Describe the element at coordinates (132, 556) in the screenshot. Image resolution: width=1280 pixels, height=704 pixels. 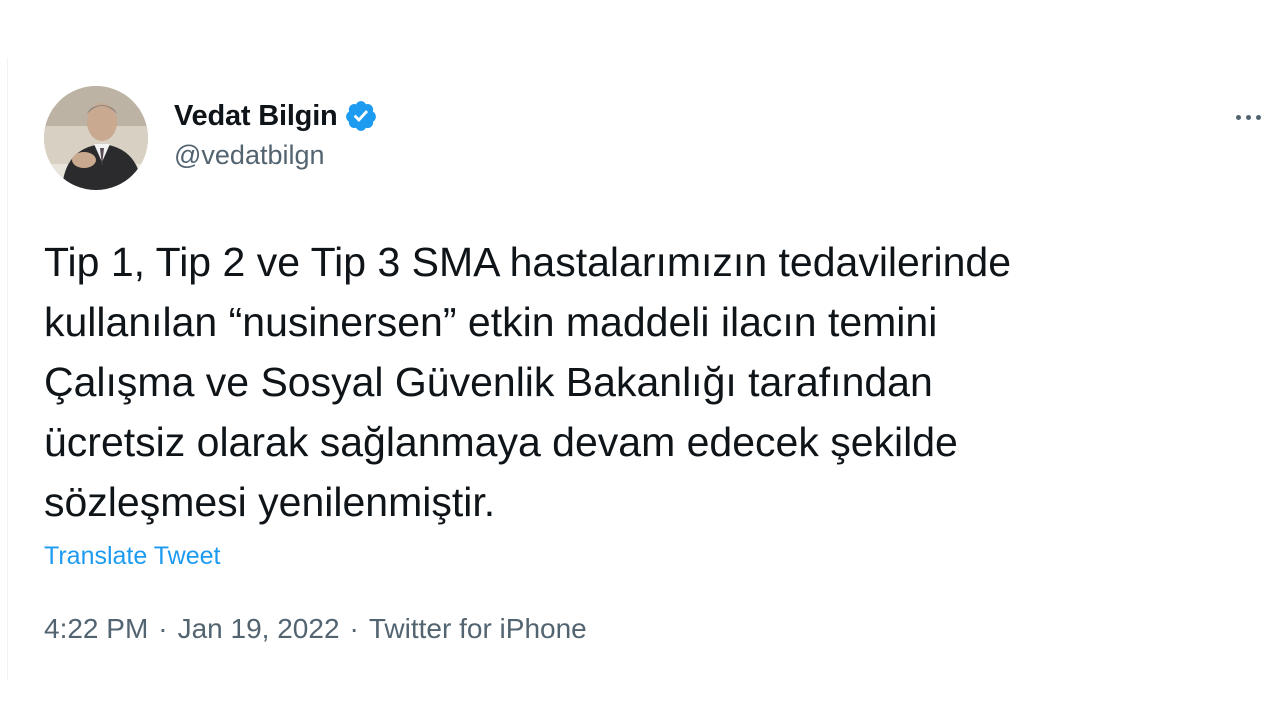
I see `translate-tweet-link: Translate Tweet` at that location.